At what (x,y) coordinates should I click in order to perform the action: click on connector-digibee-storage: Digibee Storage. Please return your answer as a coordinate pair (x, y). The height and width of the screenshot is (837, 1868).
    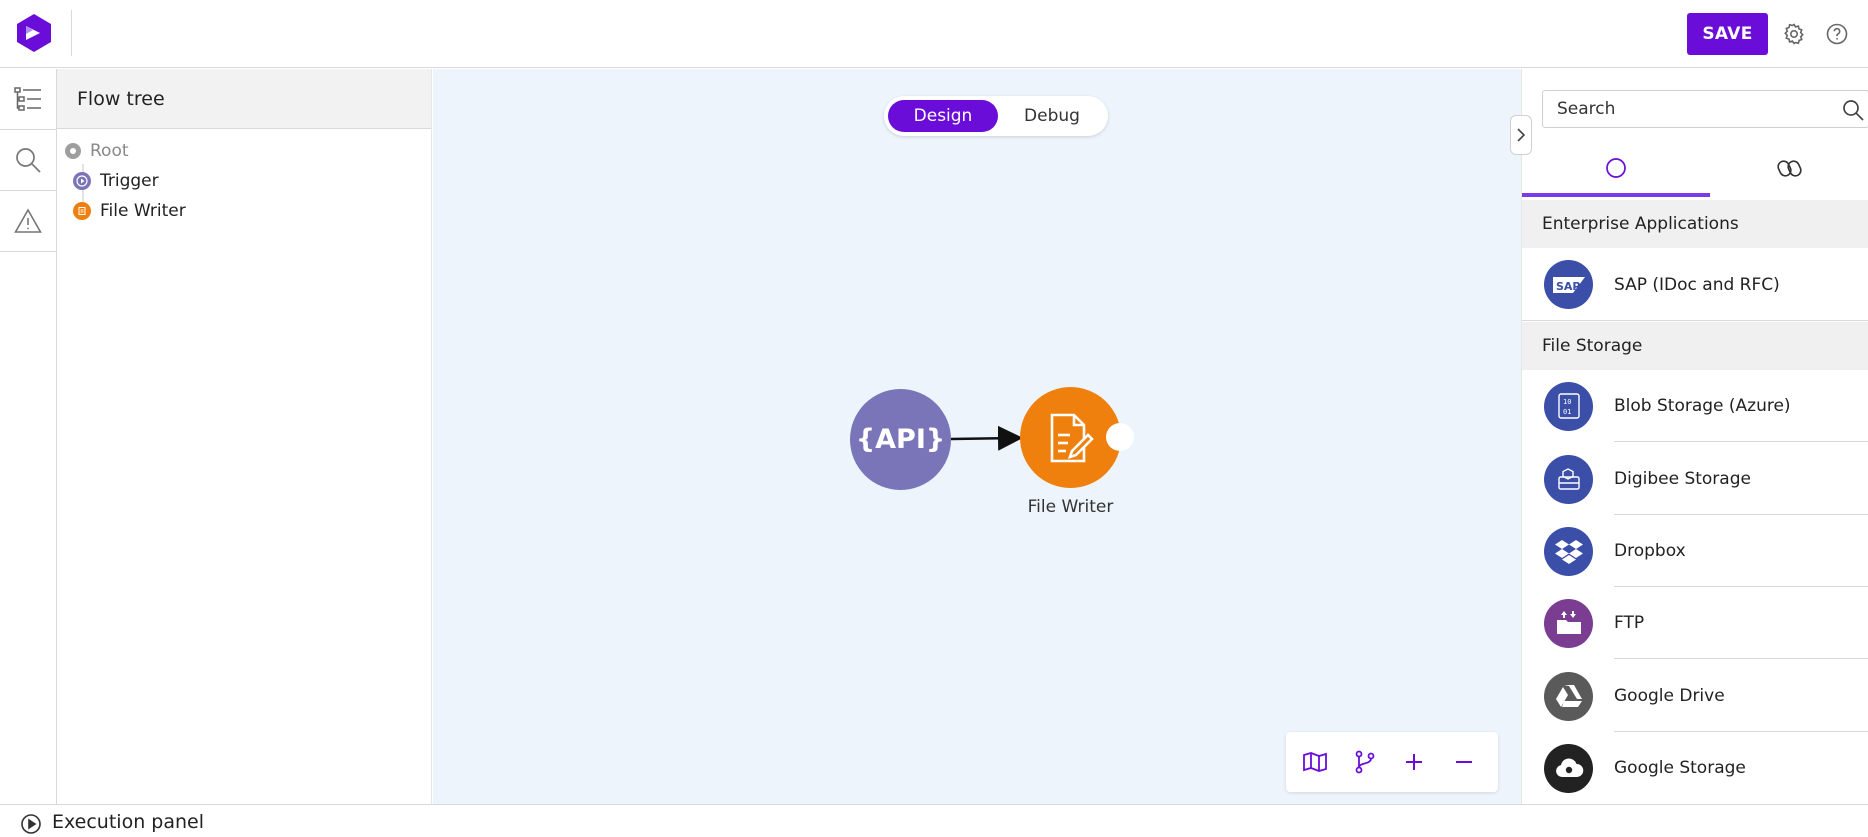
    Looking at the image, I should click on (1695, 479).